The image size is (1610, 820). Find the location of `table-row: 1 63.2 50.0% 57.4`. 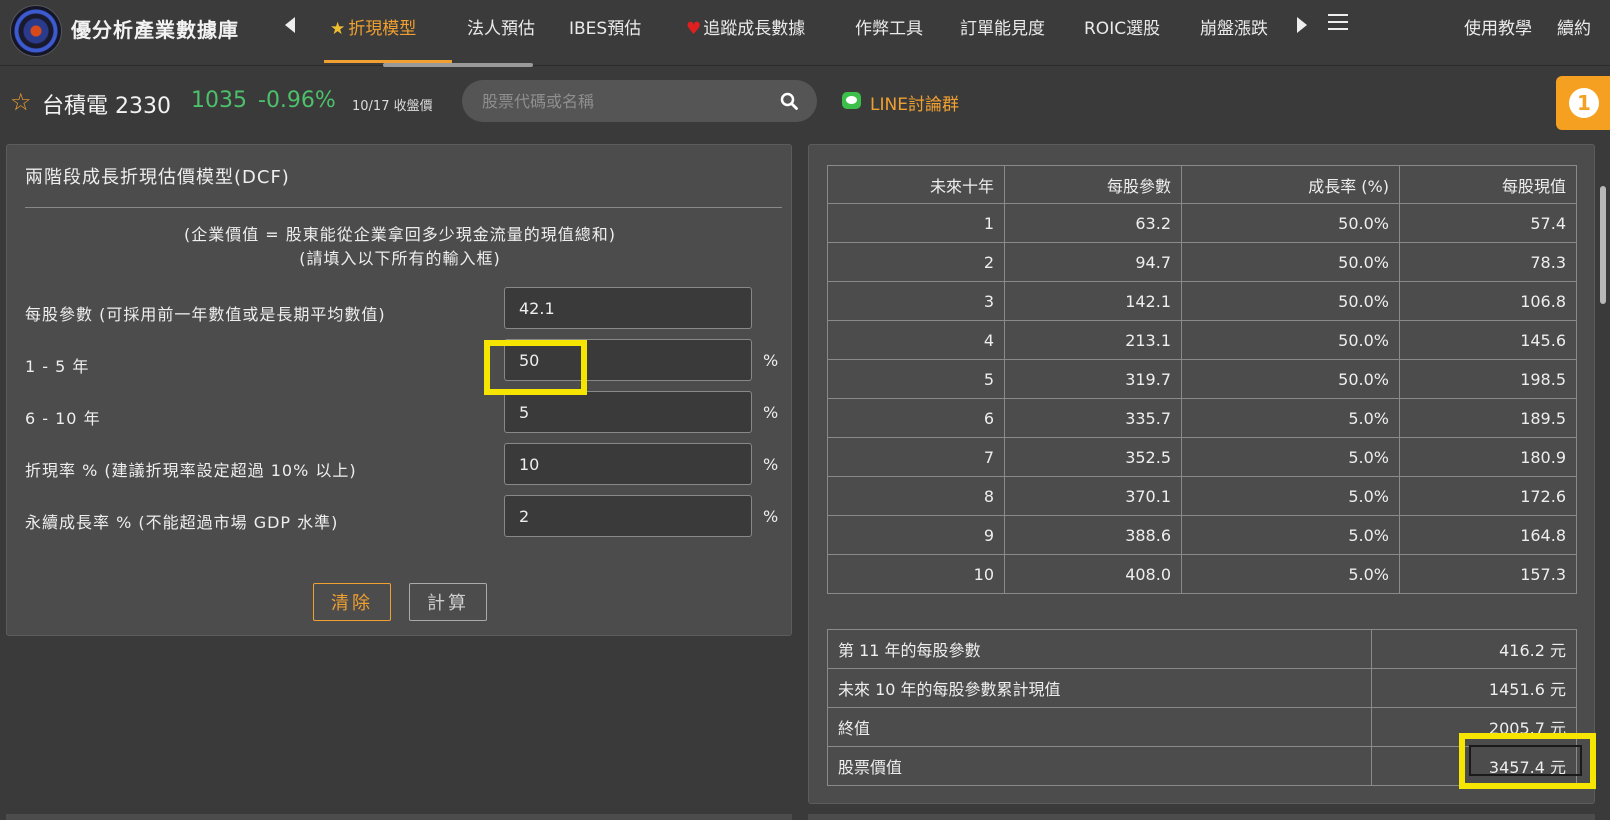

table-row: 1 63.2 50.0% 57.4 is located at coordinates (1202, 223).